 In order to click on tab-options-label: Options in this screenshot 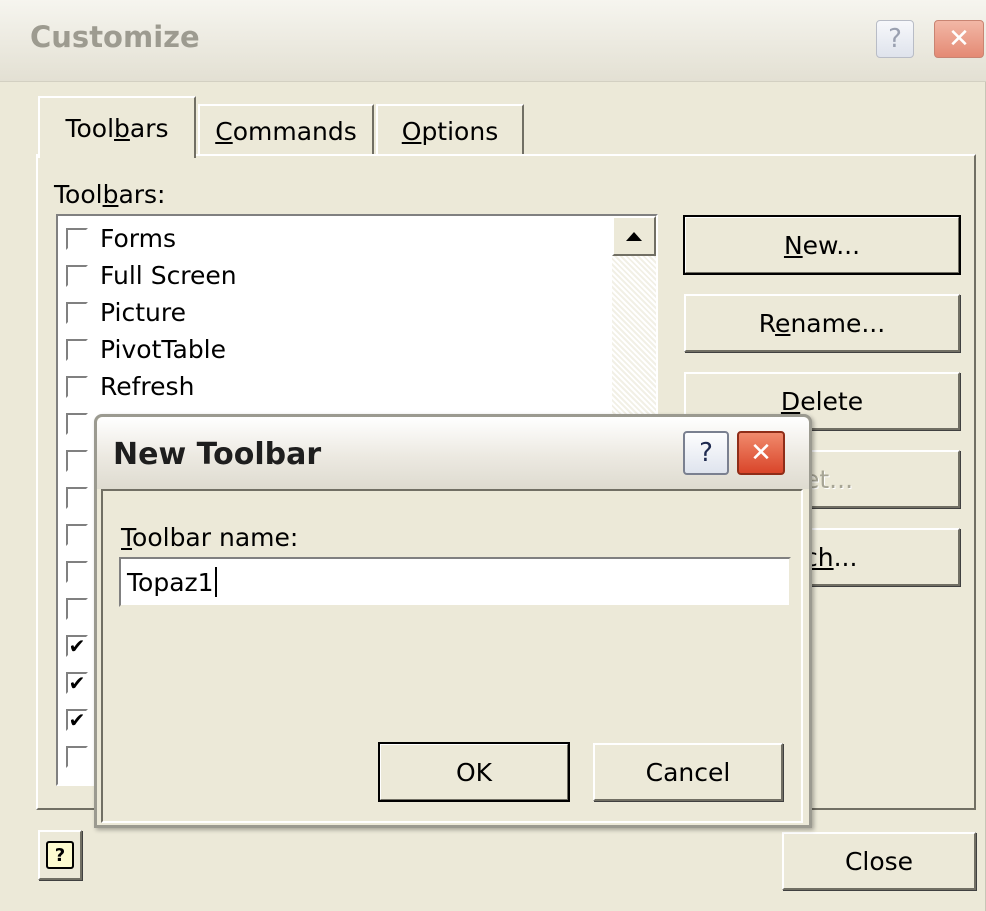, I will do `click(450, 131)`.